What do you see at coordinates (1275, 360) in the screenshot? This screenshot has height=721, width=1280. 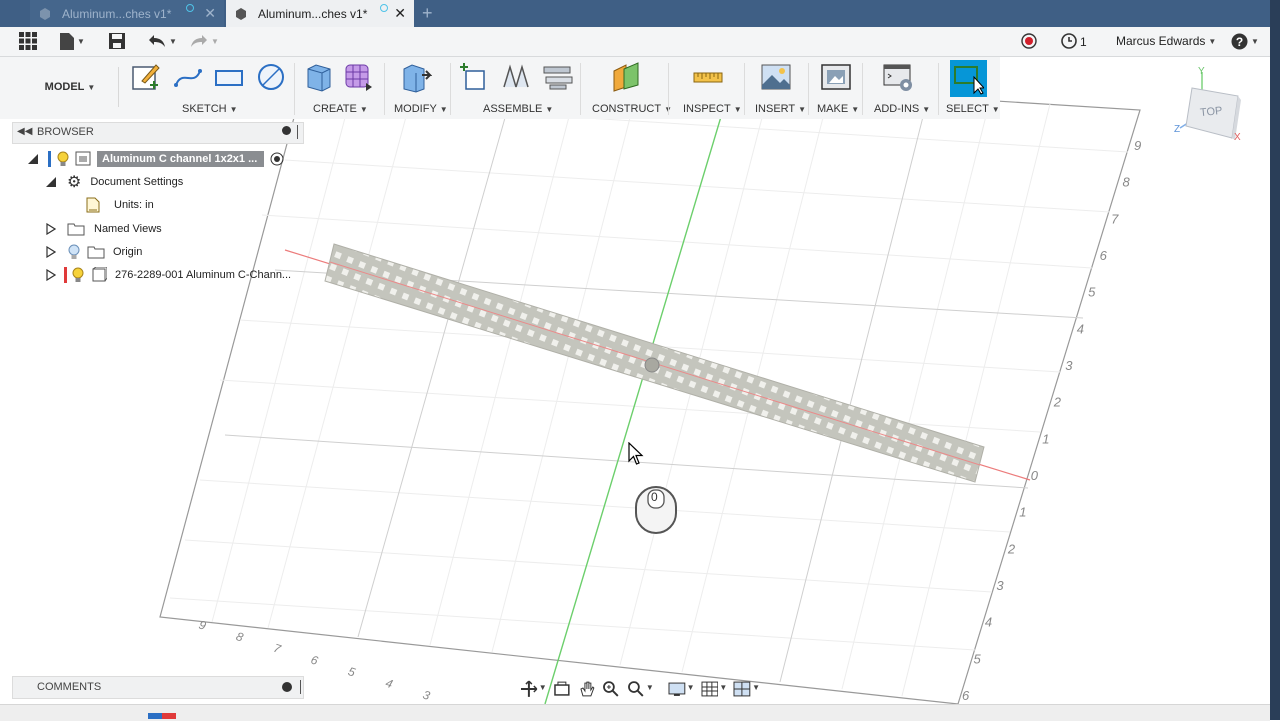 I see `window-edge` at bounding box center [1275, 360].